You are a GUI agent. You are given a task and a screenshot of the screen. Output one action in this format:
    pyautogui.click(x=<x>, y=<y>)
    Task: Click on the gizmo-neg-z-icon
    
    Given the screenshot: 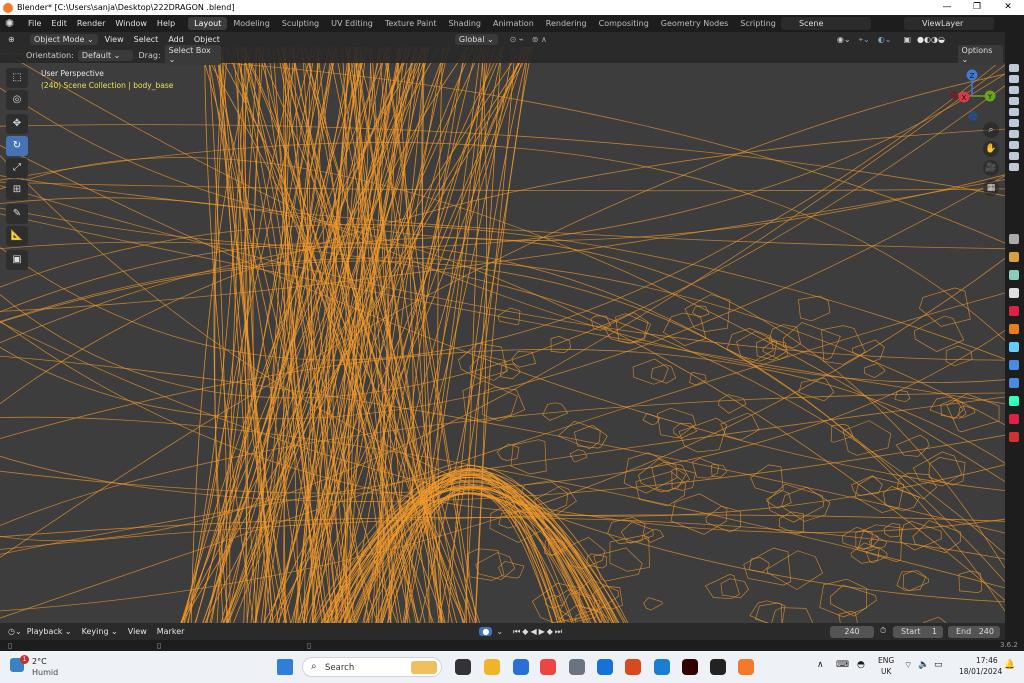 What is the action you would take?
    pyautogui.click(x=973, y=116)
    